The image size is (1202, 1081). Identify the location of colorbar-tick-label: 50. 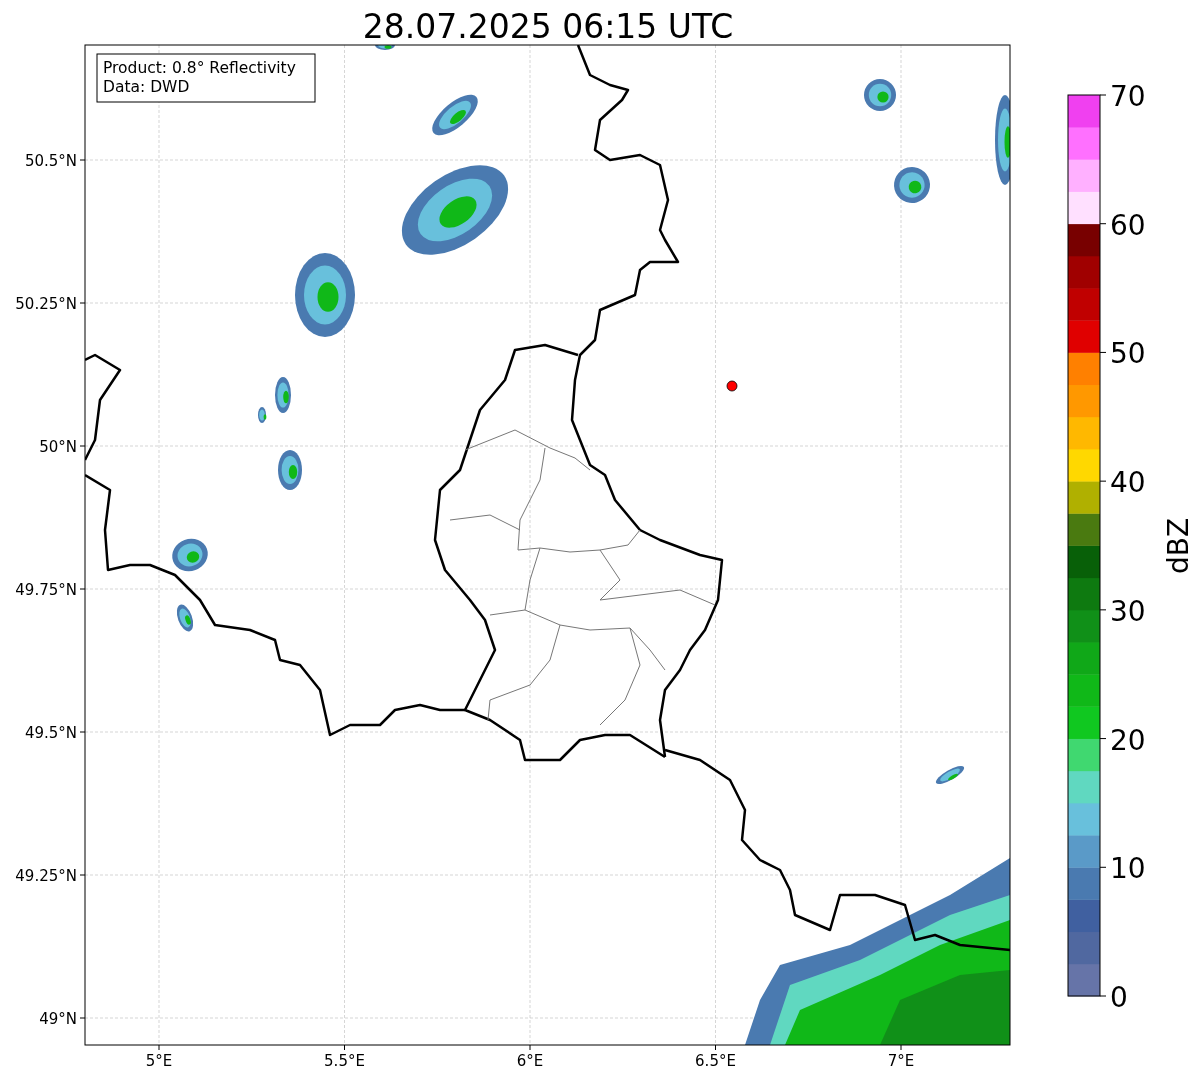
(1128, 354).